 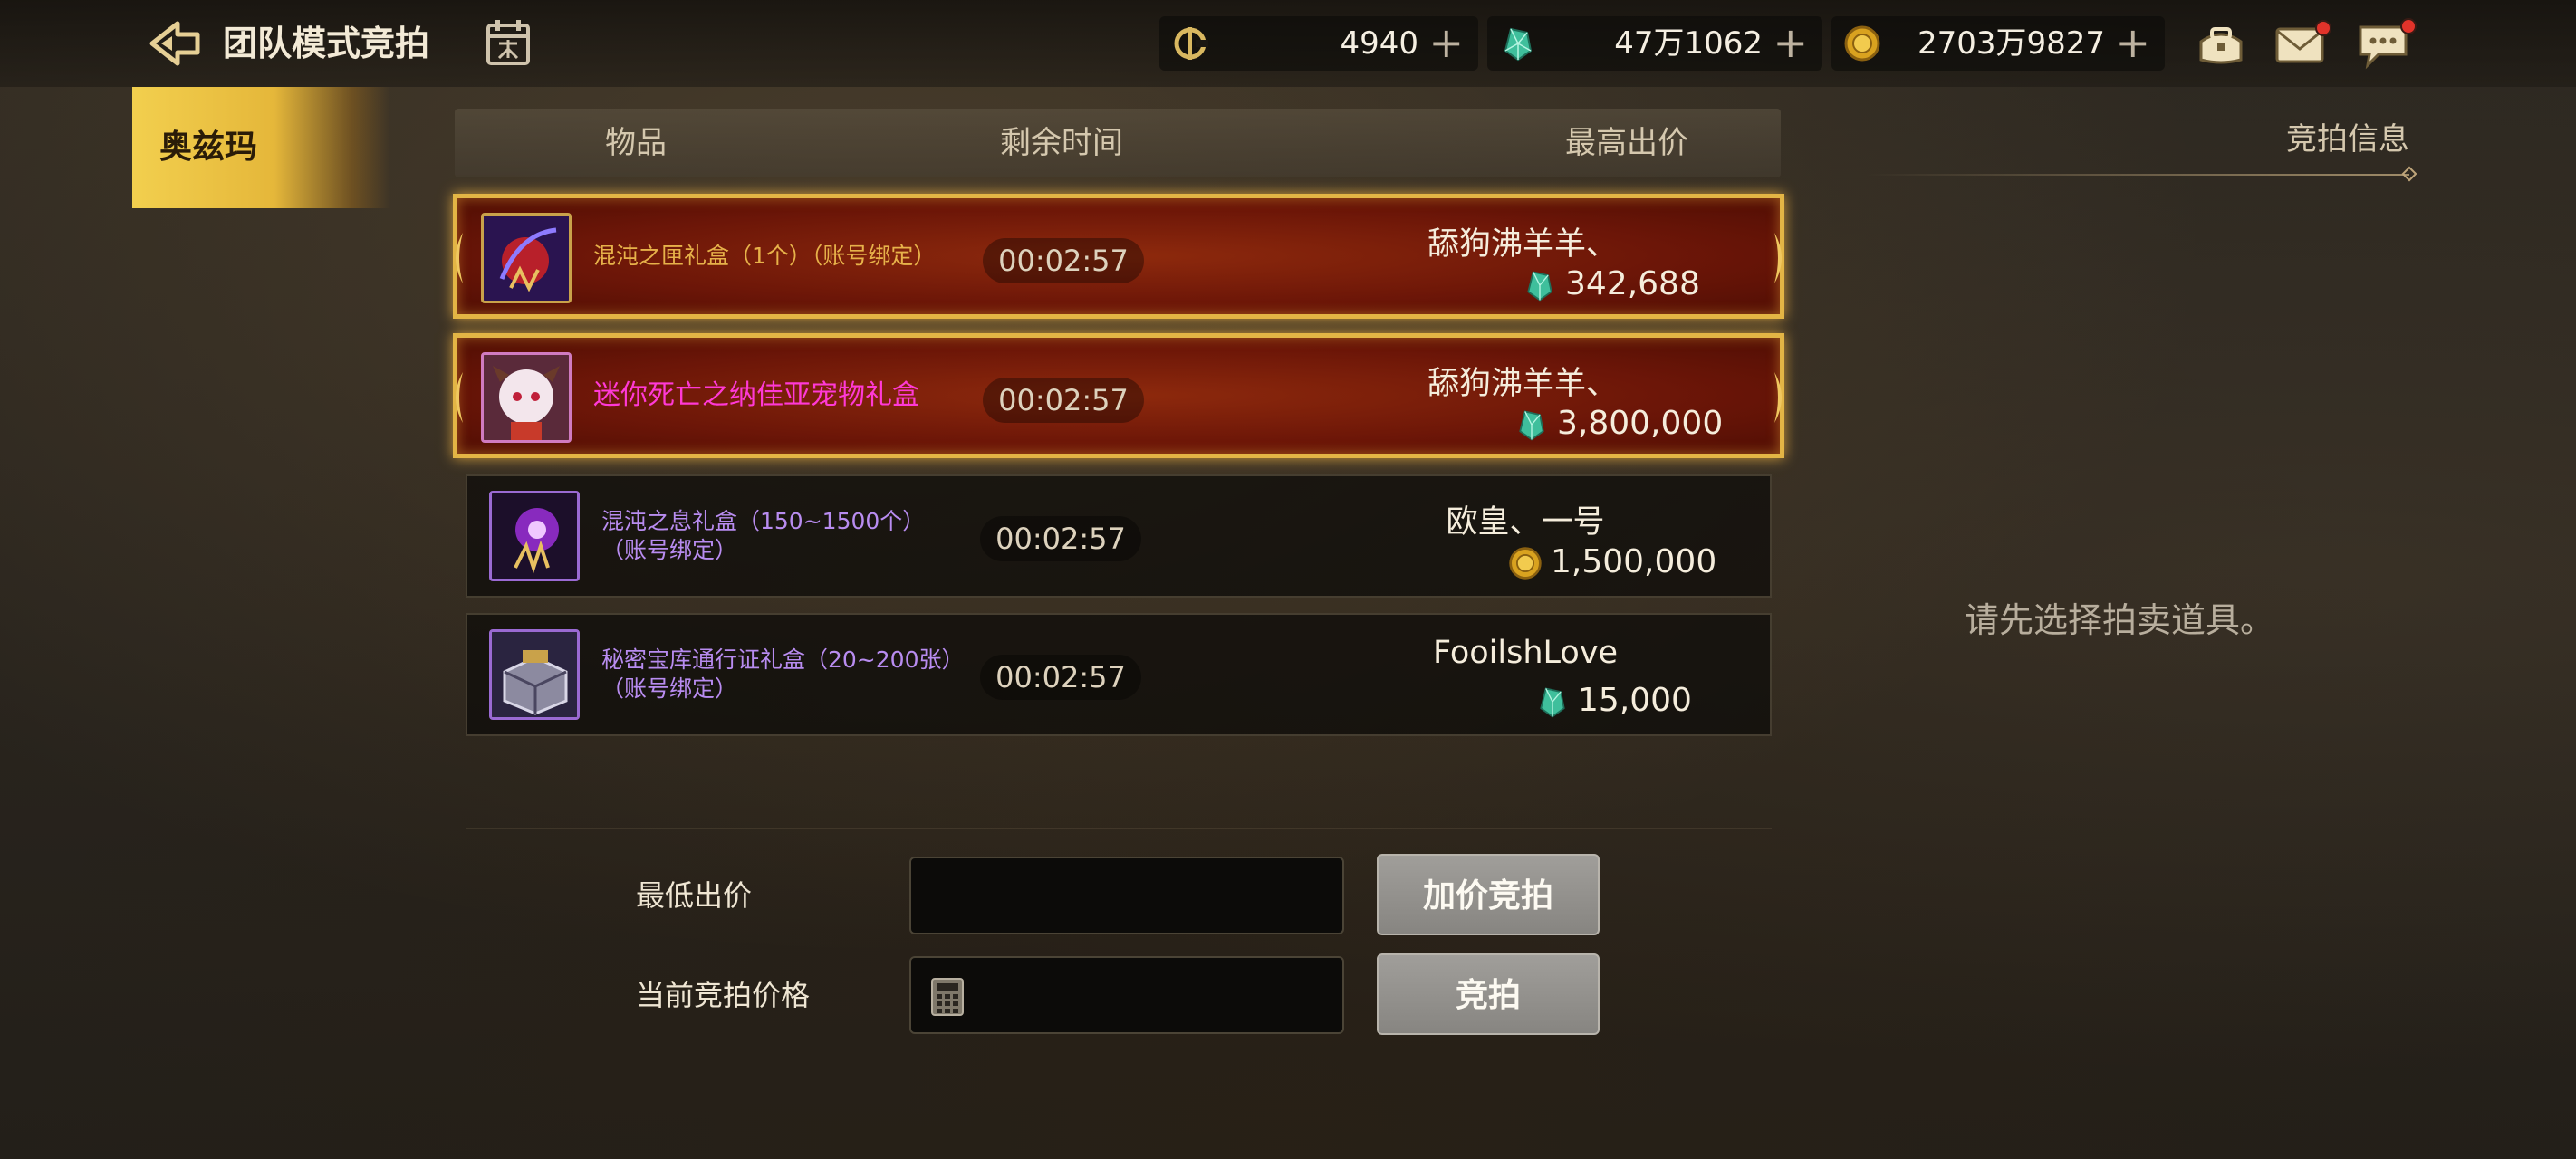 I want to click on item-name: 秘密宝库通行证礼盒（20~200张）（账号绑定）, so click(x=777, y=675).